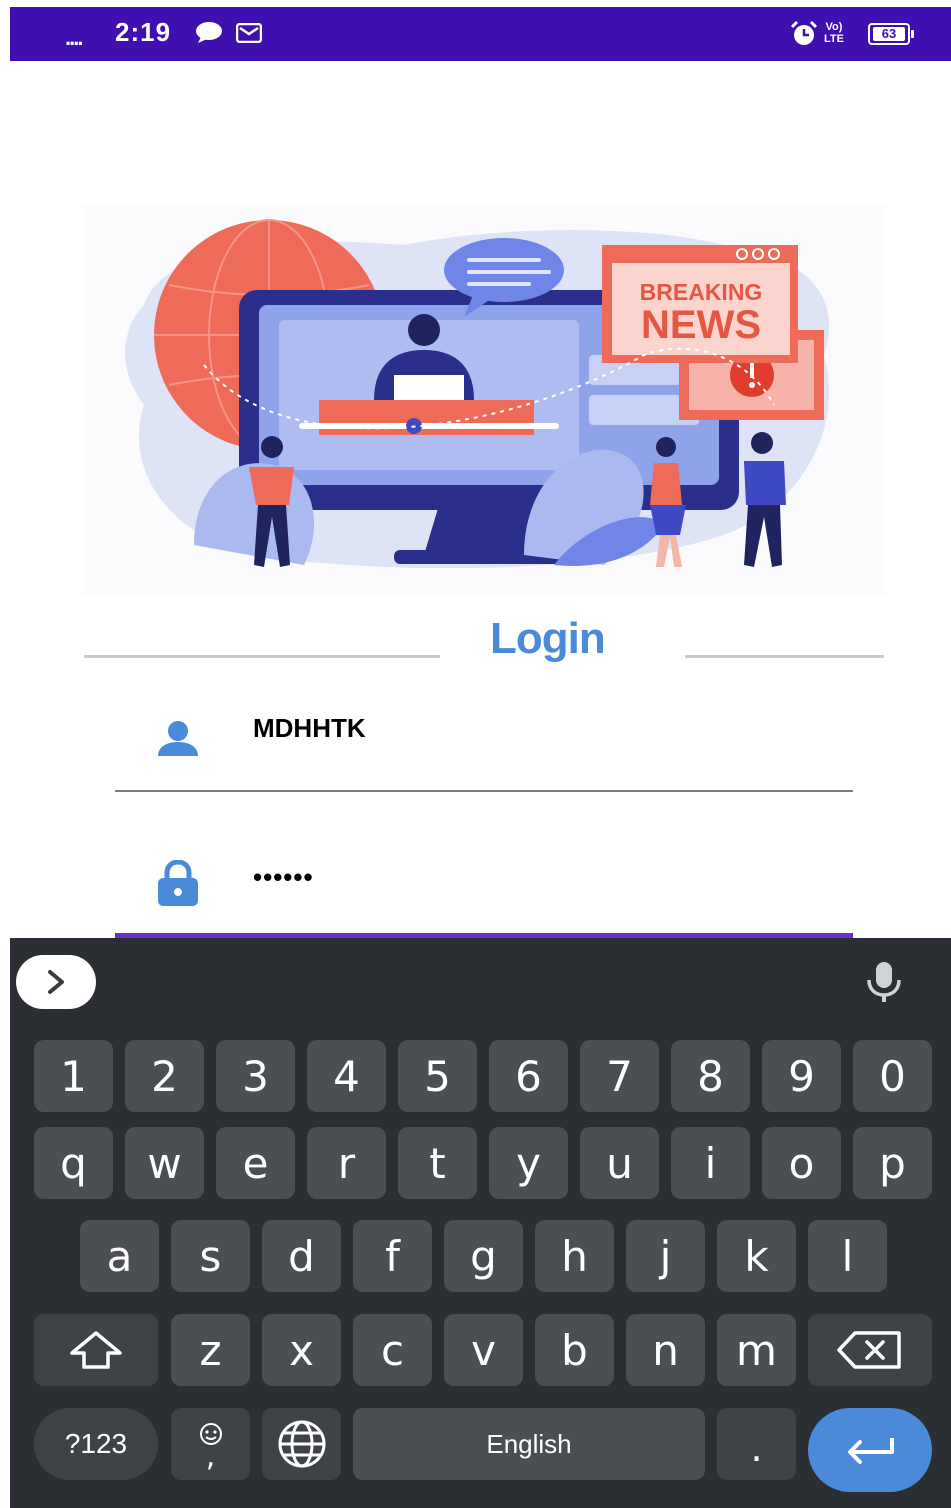 This screenshot has height=1508, width=951. What do you see at coordinates (392, 1350) in the screenshot?
I see `key-c: c` at bounding box center [392, 1350].